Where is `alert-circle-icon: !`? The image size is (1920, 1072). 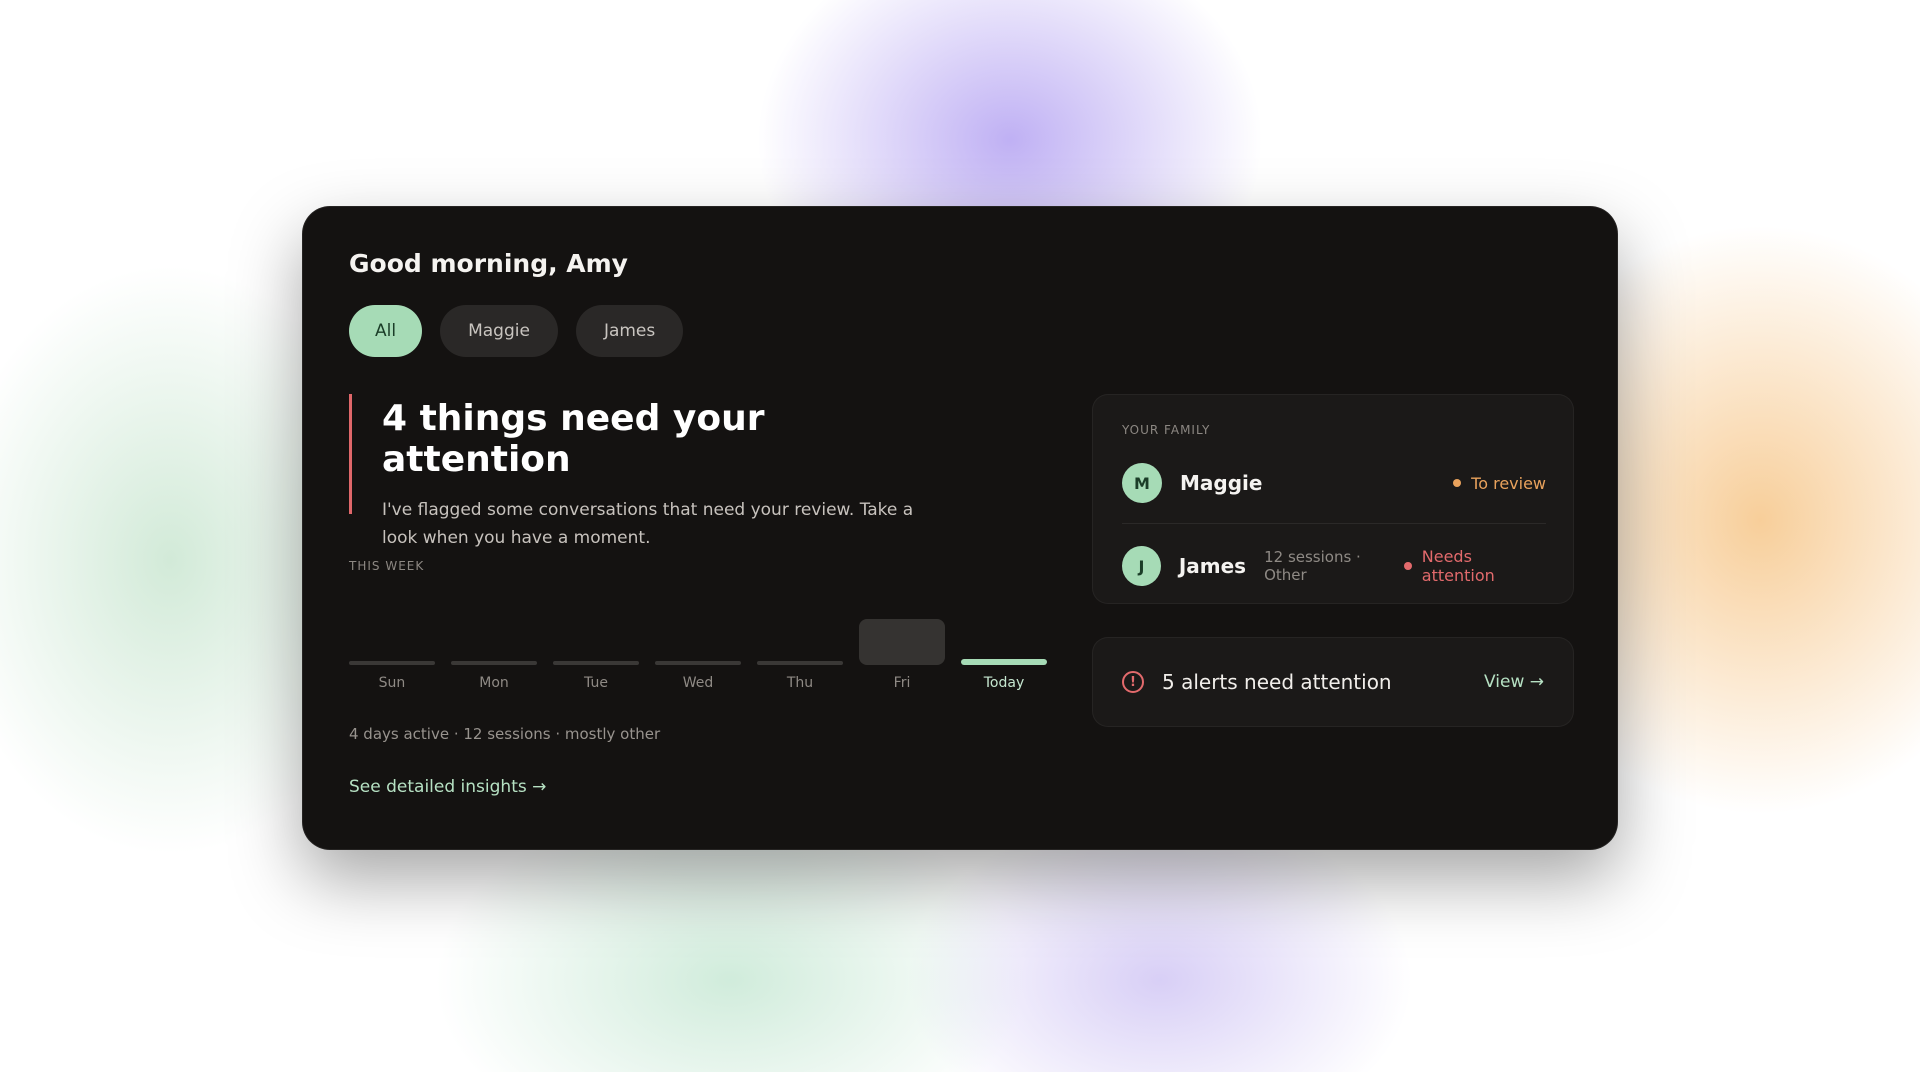
alert-circle-icon: ! is located at coordinates (1133, 682).